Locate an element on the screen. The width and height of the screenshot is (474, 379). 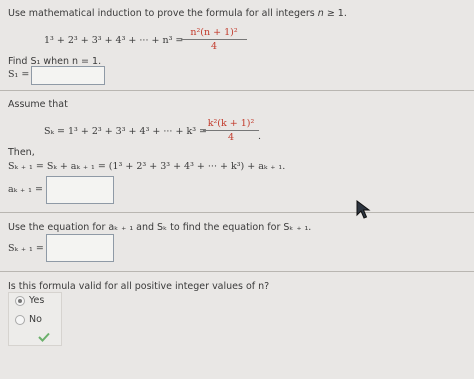
formula-denominator: 4 is located at coordinates (214, 46).